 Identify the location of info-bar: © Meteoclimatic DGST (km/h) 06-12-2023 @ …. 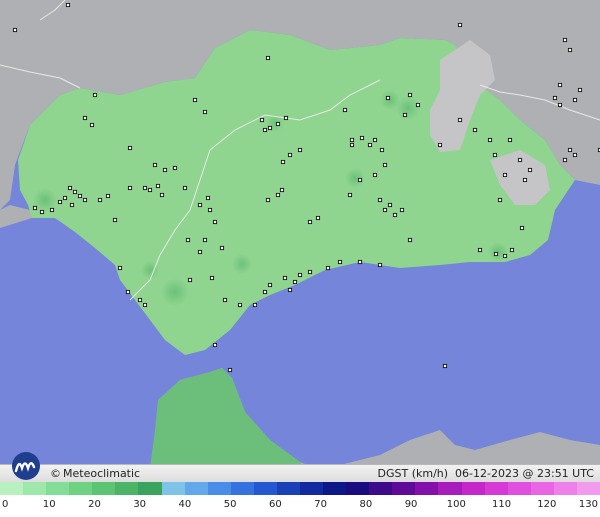
(300, 473).